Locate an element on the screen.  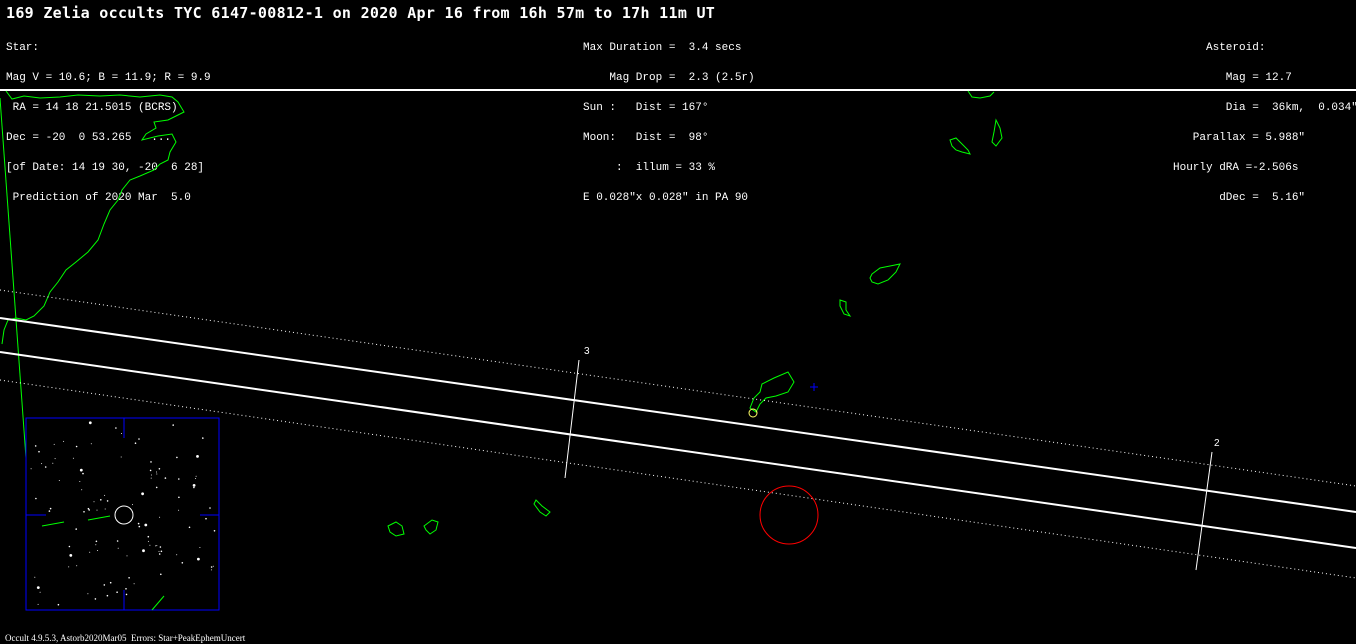
time-marker-label: 3 is located at coordinates (587, 351).